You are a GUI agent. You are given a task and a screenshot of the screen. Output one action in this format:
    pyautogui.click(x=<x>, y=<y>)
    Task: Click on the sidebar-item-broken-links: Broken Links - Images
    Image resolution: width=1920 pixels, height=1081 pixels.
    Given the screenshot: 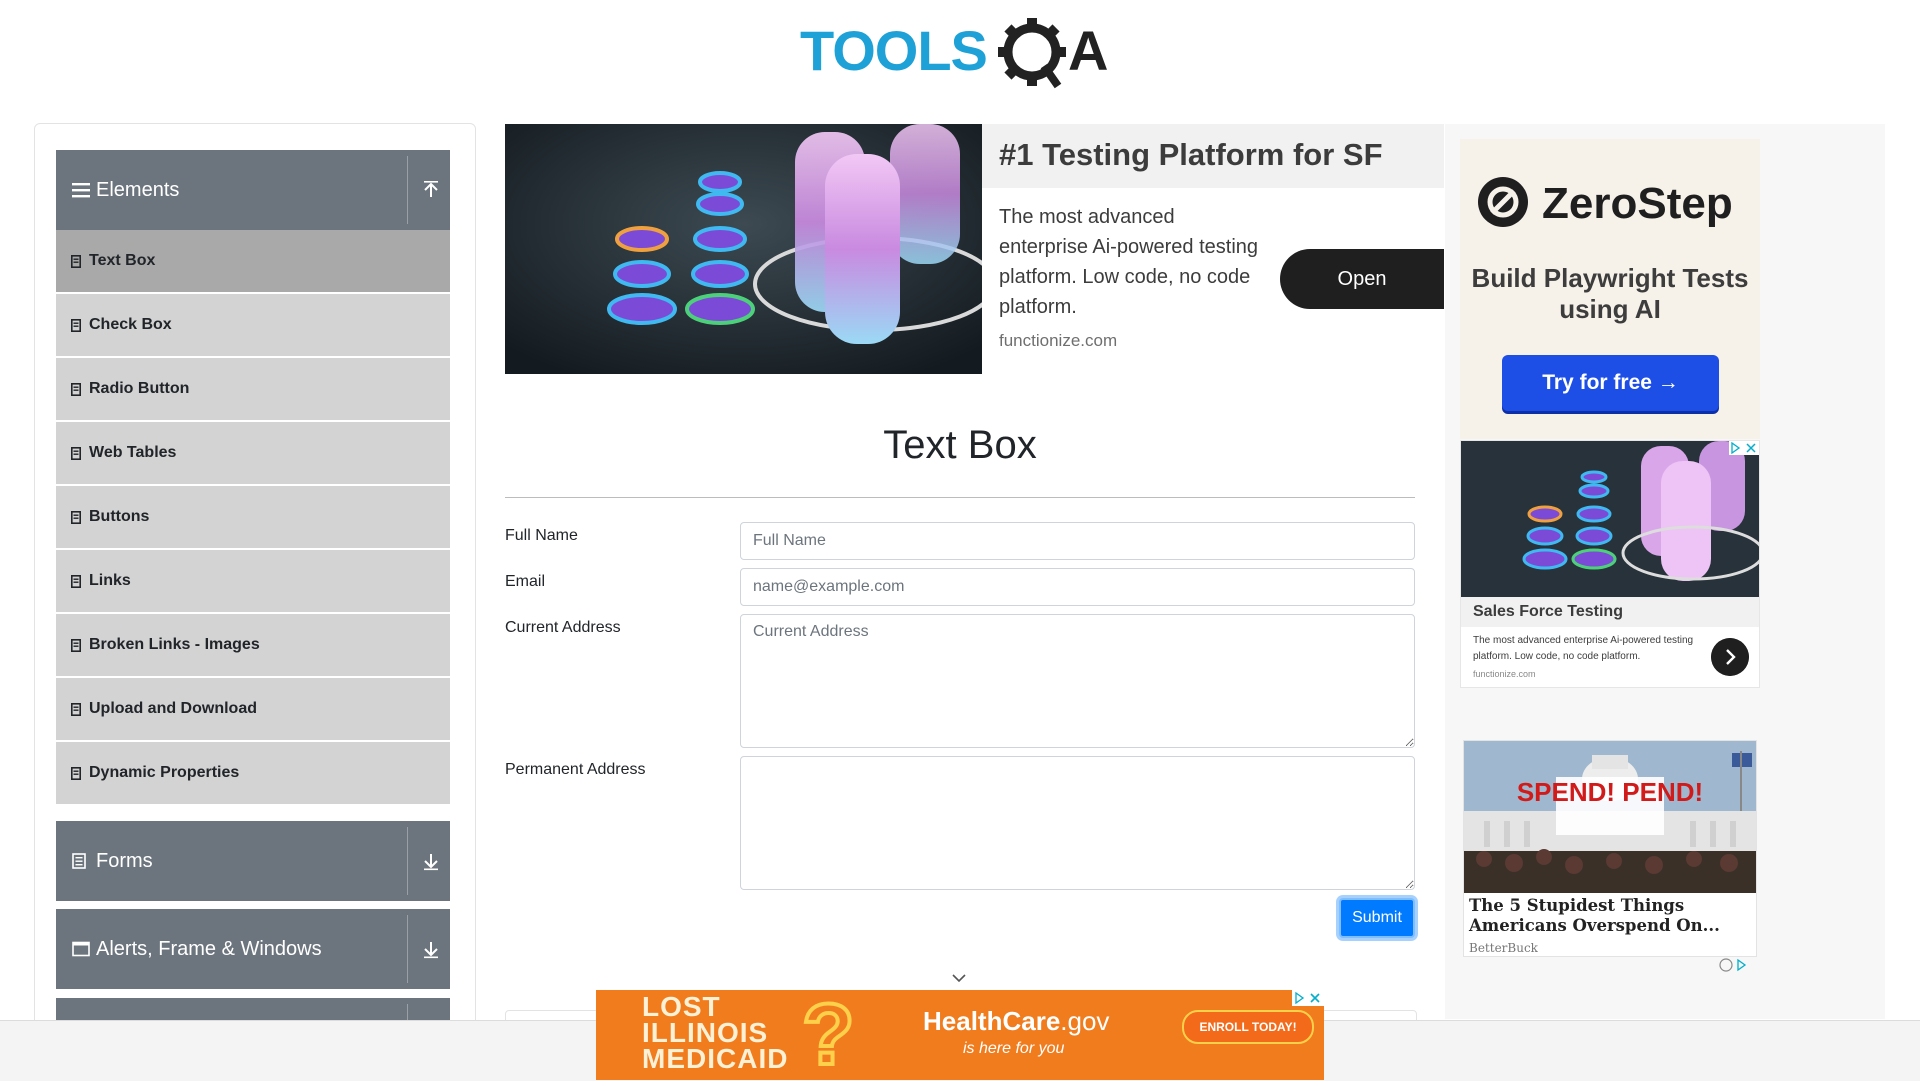 What is the action you would take?
    pyautogui.click(x=253, y=645)
    